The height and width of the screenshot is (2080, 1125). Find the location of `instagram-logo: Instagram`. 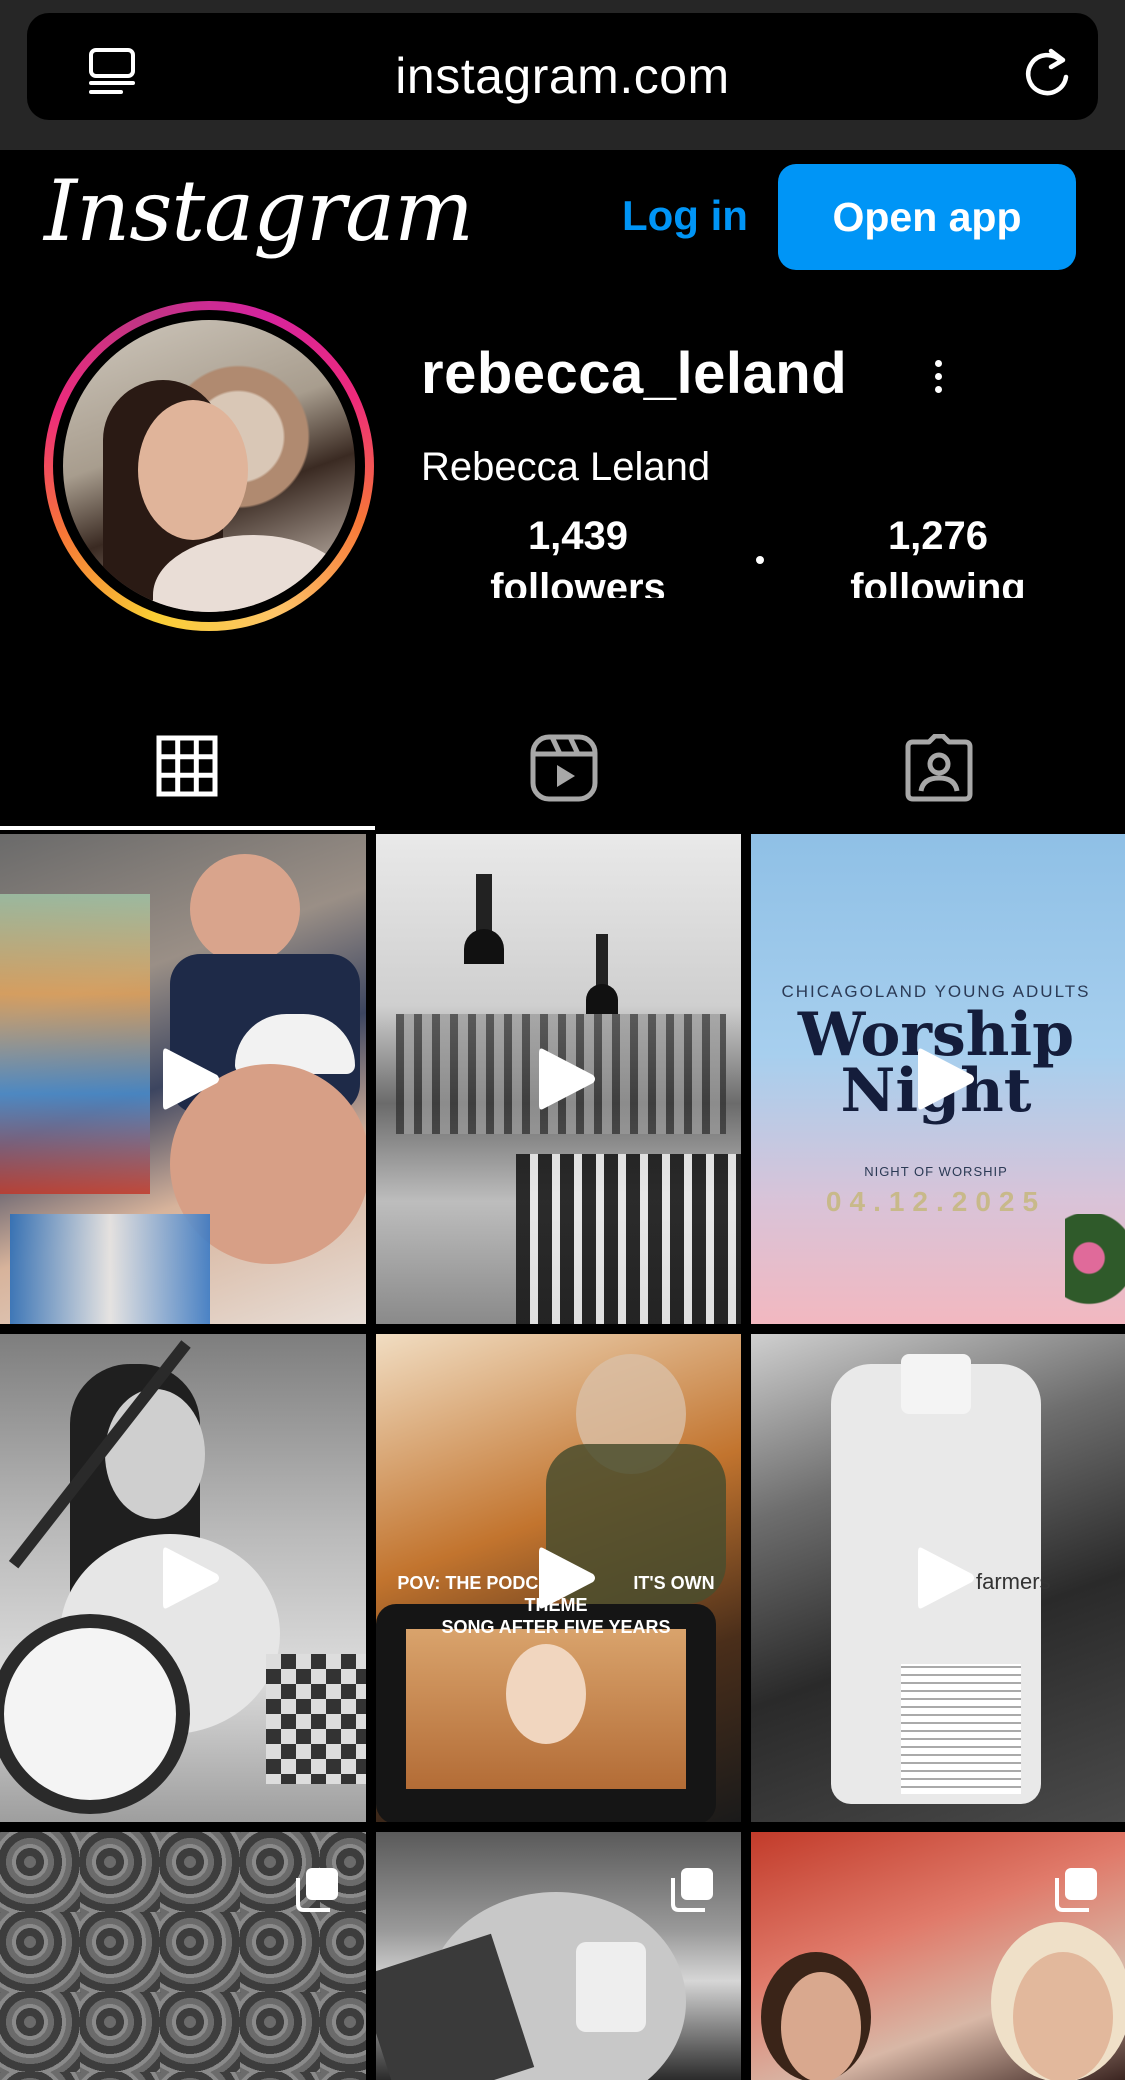

instagram-logo: Instagram is located at coordinates (259, 211).